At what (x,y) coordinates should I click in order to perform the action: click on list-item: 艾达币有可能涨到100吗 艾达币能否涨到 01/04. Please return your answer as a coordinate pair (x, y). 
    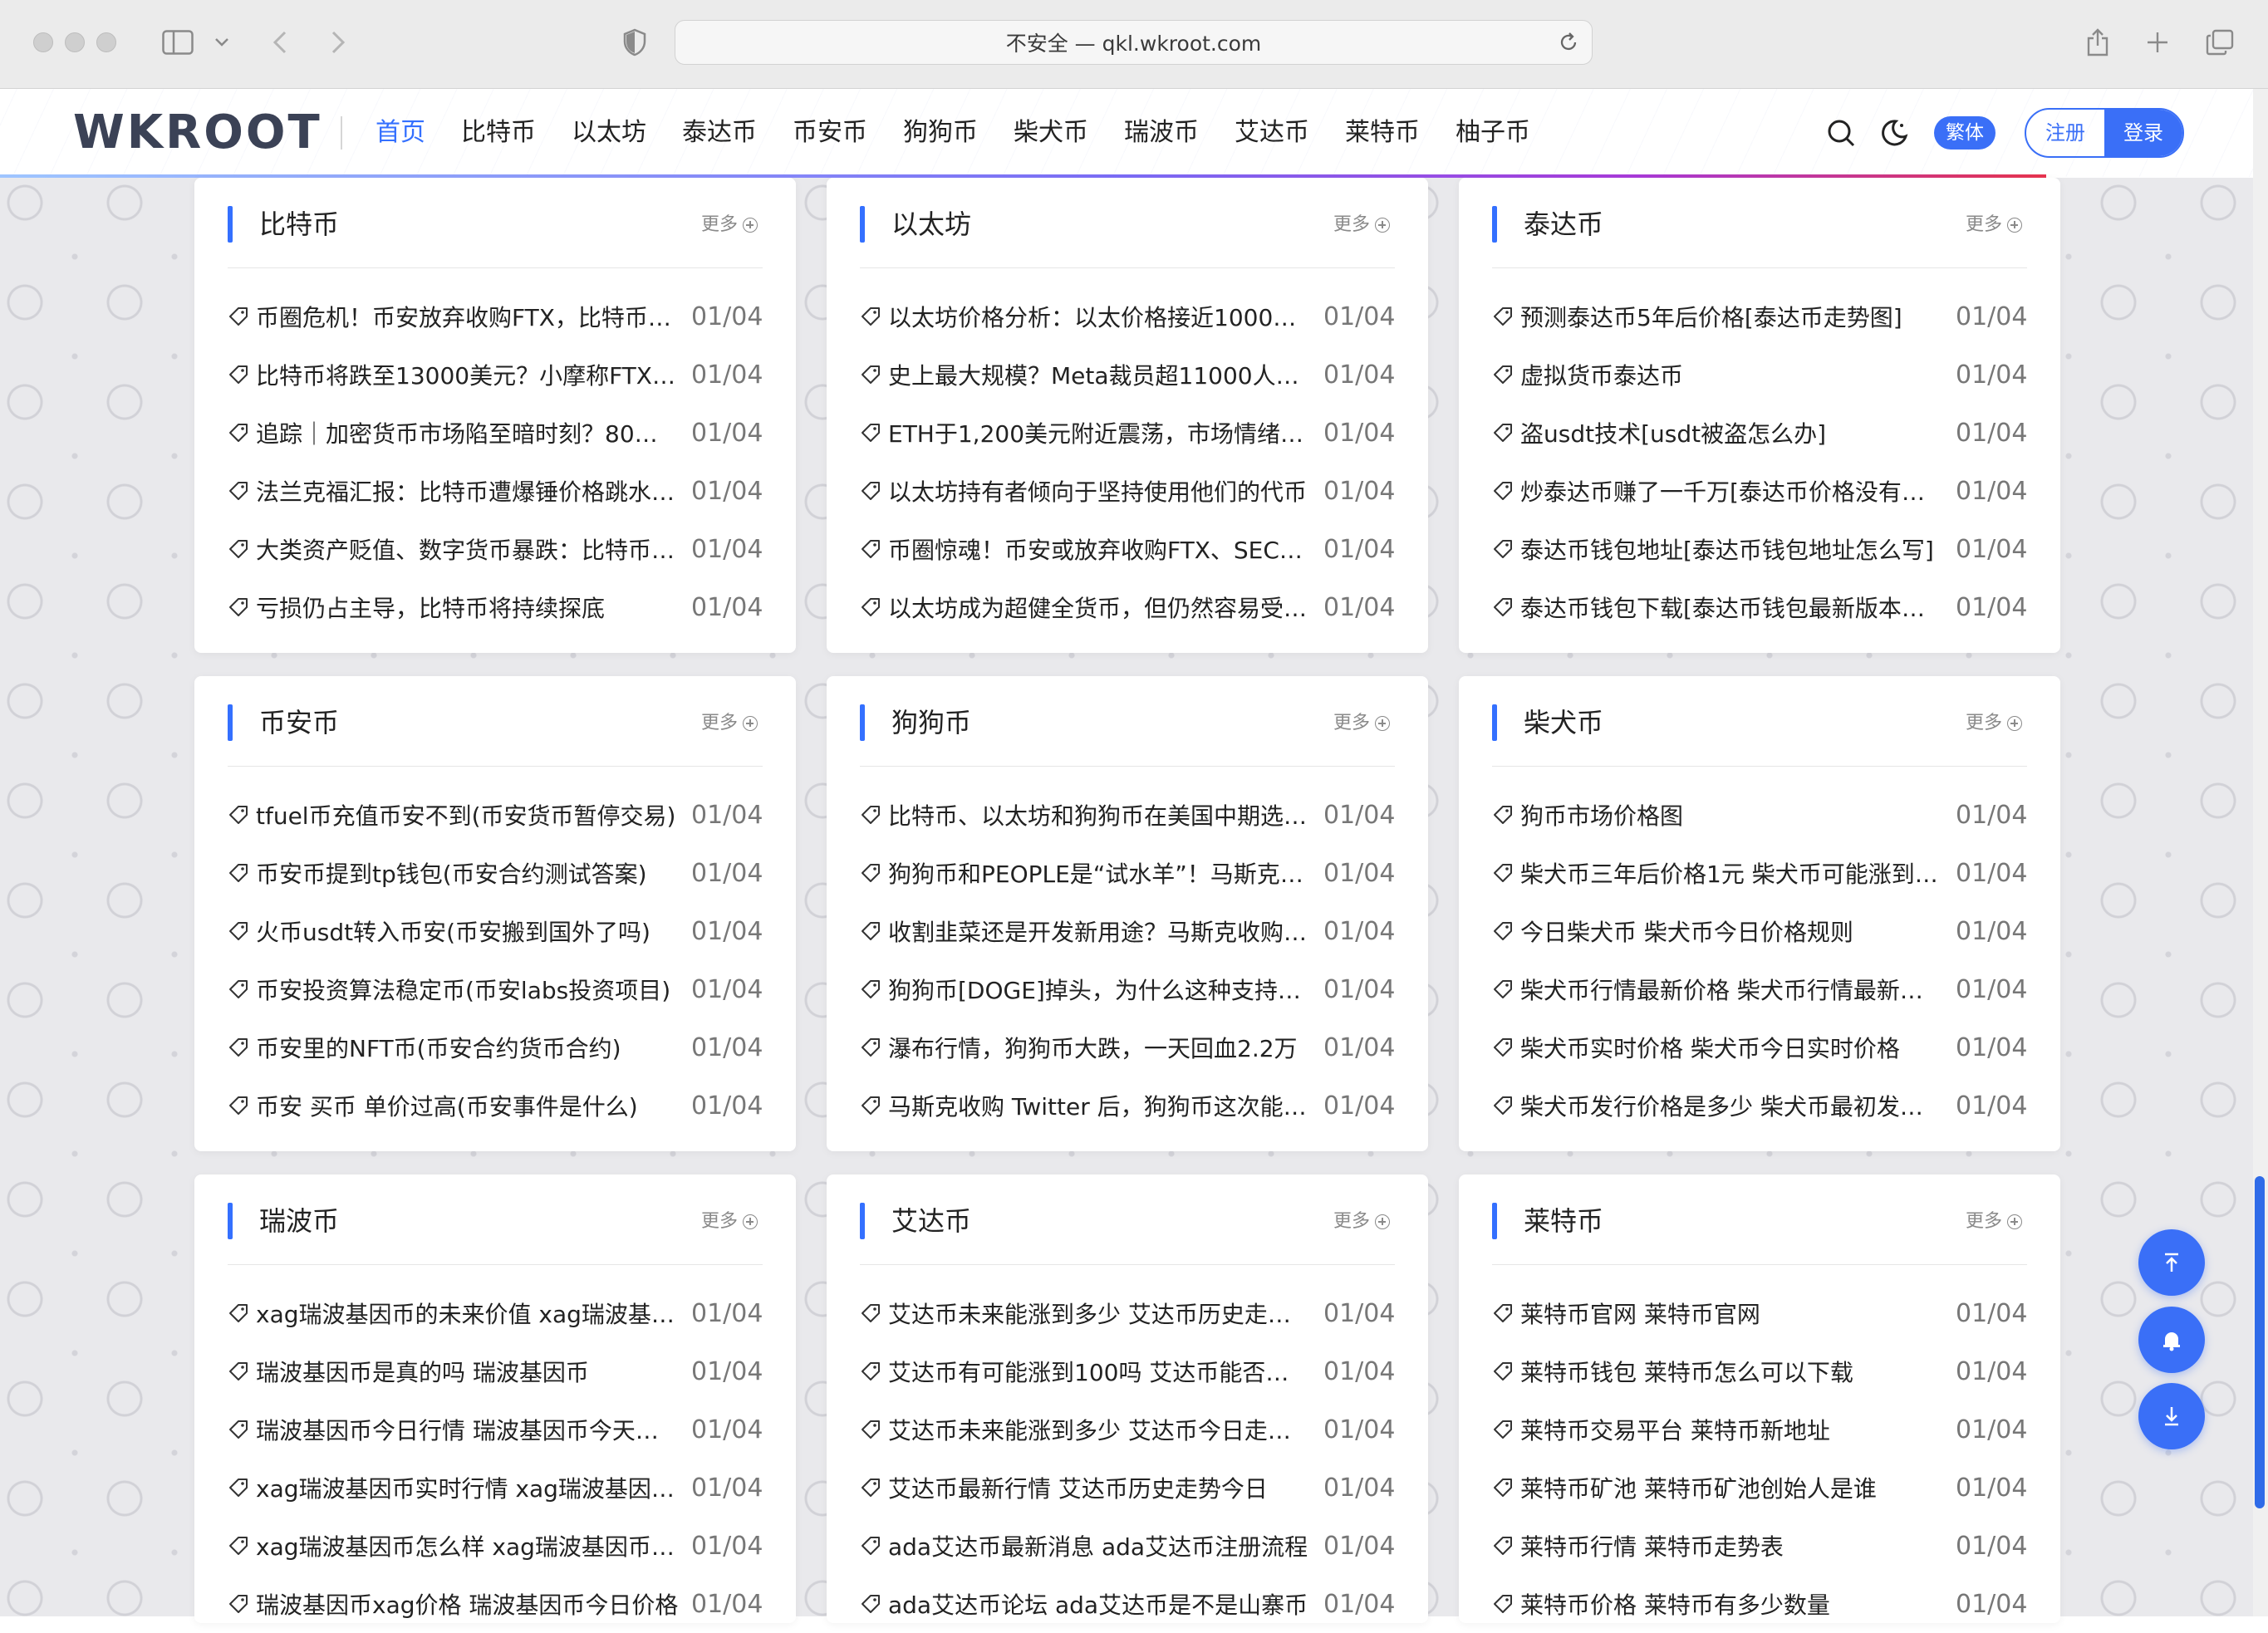
    Looking at the image, I should click on (1127, 1371).